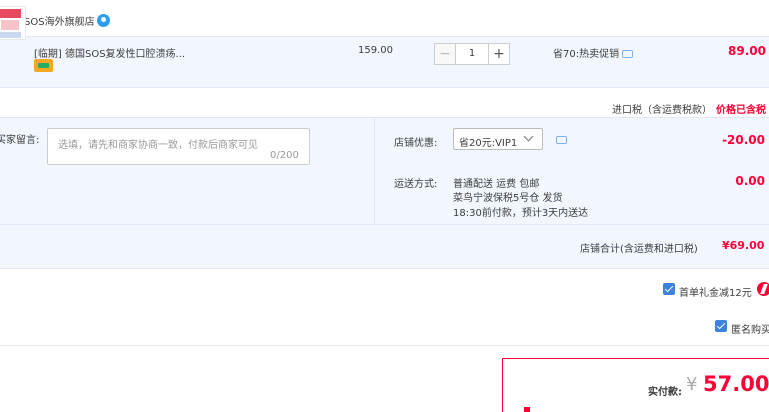  I want to click on order-item-row, so click(384, 62).